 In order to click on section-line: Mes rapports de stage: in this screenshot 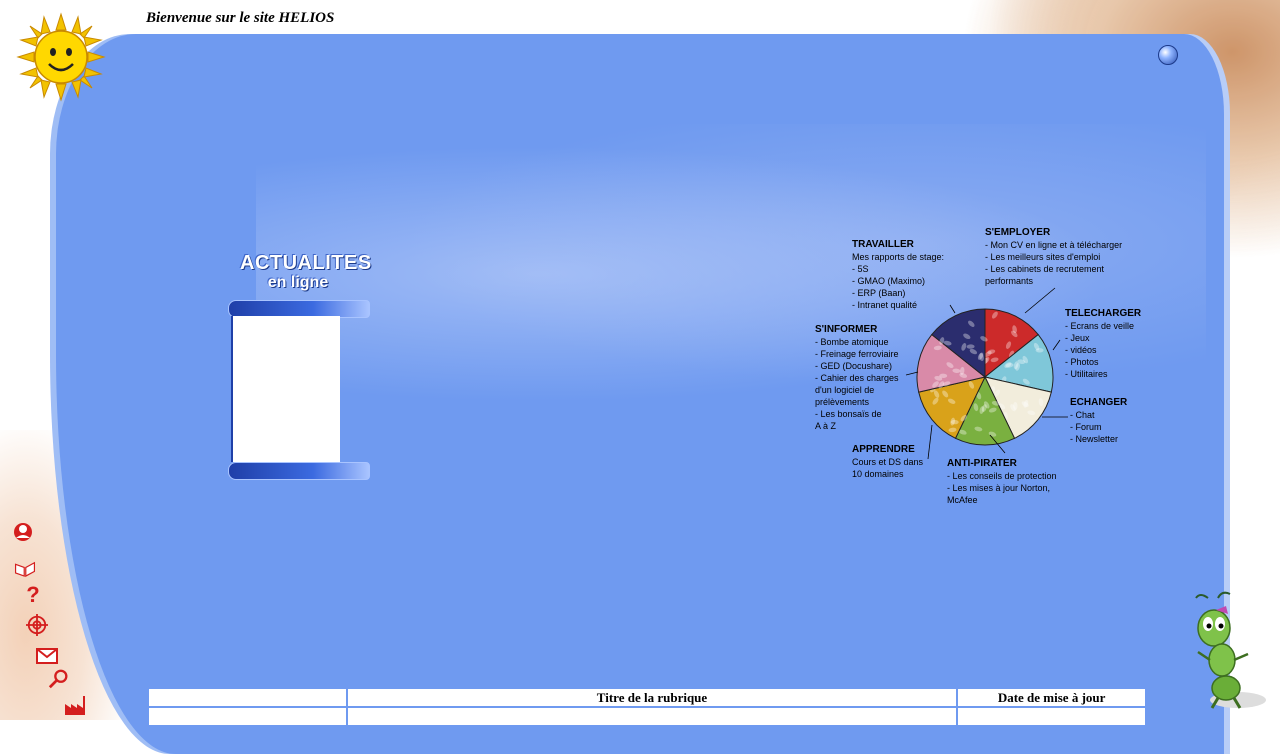, I will do `click(898, 257)`.